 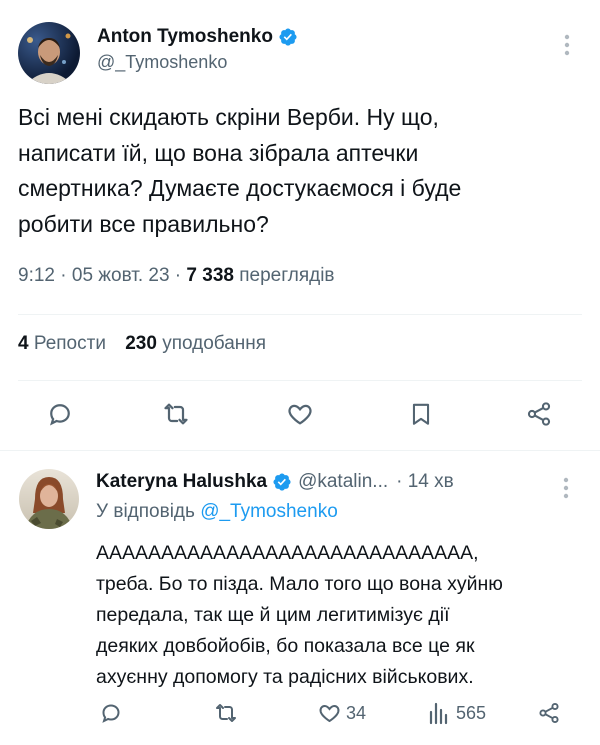 I want to click on reply-text-line: передала, так ще й цим легитимізує дії, so click(x=273, y=615).